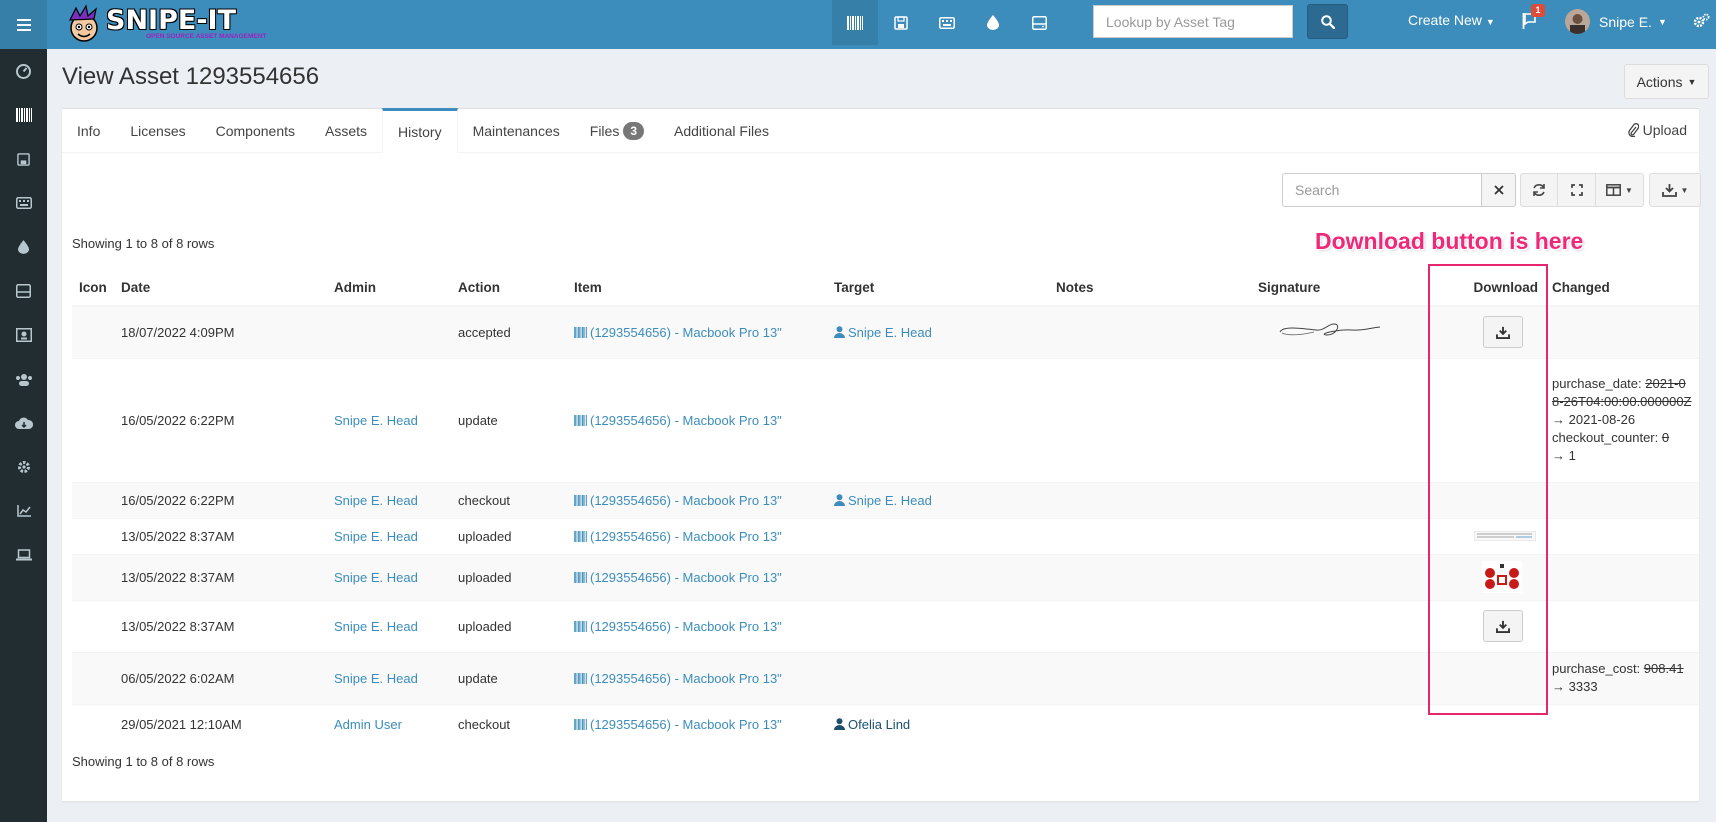  Describe the element at coordinates (88, 131) in the screenshot. I see `tab-info: Info` at that location.